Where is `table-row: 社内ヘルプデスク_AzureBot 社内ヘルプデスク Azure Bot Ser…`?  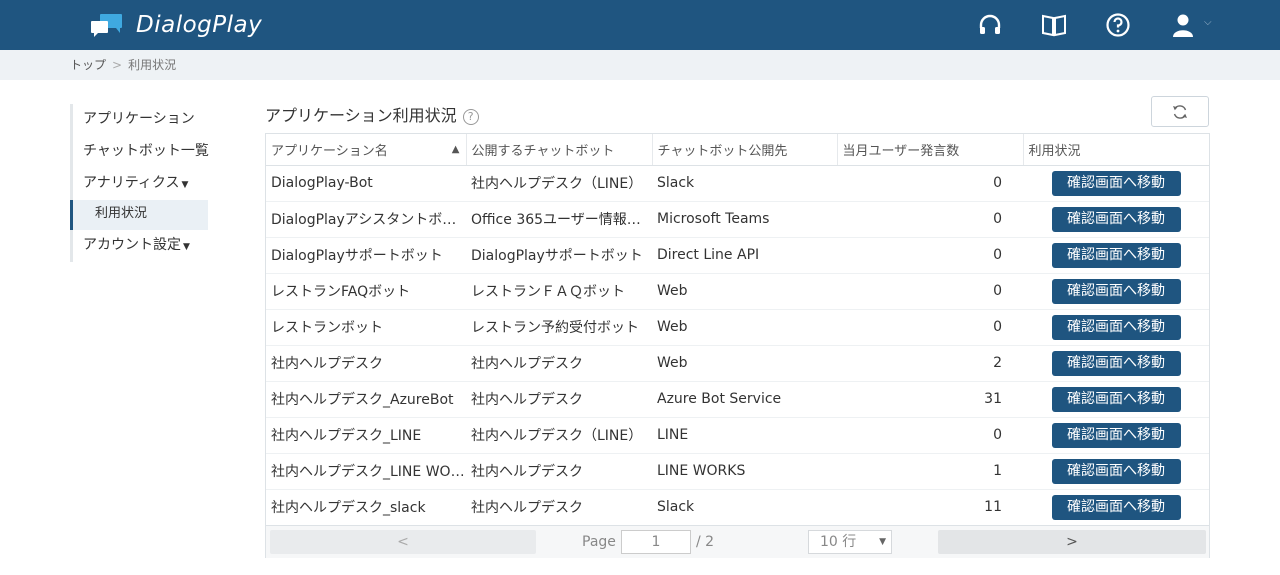 table-row: 社内ヘルプデスク_AzureBot 社内ヘルプデスク Azure Bot Ser… is located at coordinates (737, 399).